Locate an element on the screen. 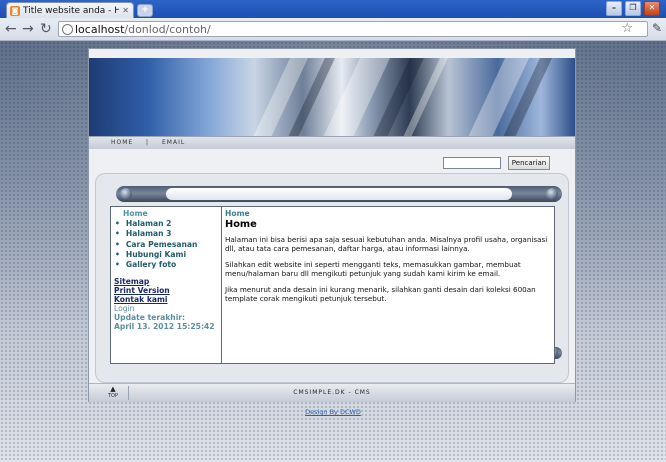  close-window-button: ✕ is located at coordinates (652, 8).